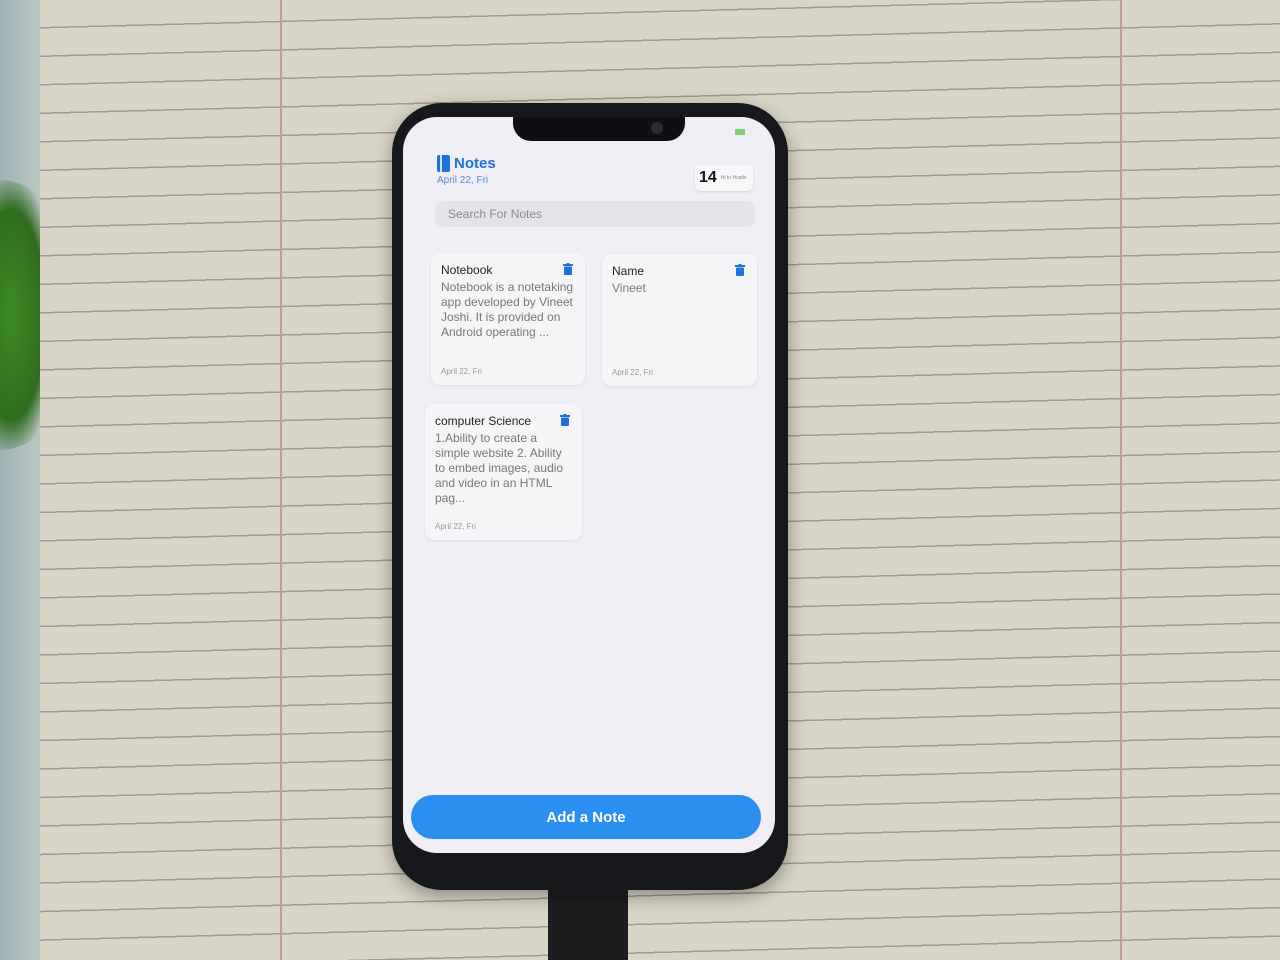  I want to click on note-card: Name Vineet April 22, Fri, so click(679, 320).